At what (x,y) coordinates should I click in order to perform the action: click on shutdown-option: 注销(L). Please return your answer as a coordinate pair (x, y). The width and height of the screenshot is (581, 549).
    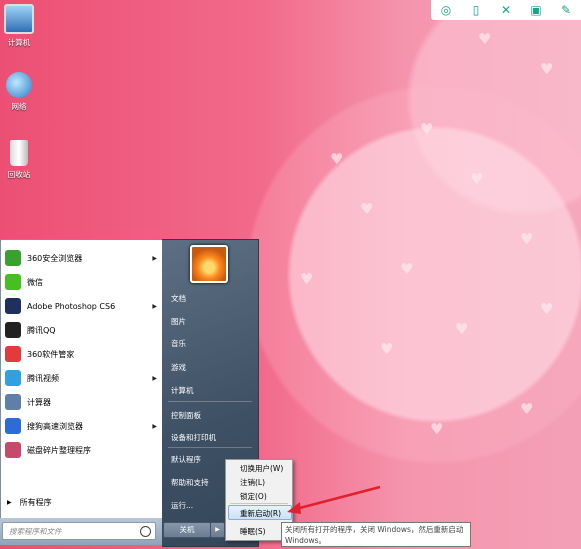
    Looking at the image, I should click on (252, 482).